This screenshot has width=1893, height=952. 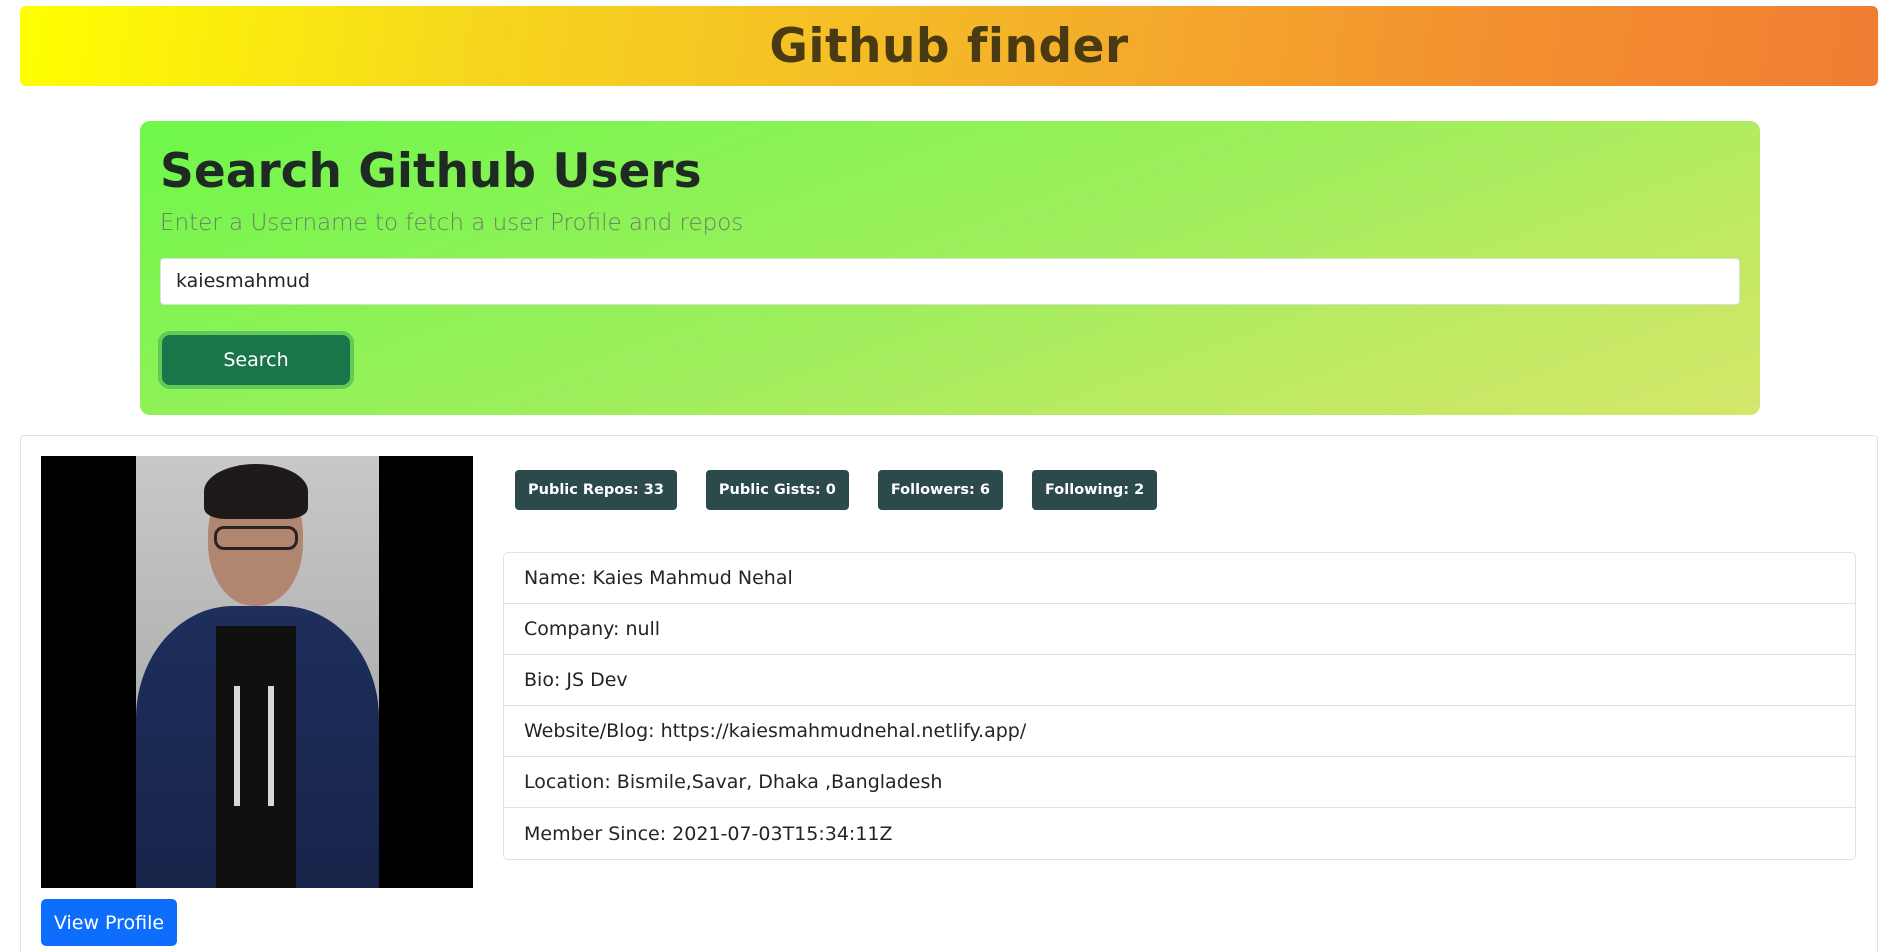 I want to click on detail-company: Company: null, so click(x=1179, y=629).